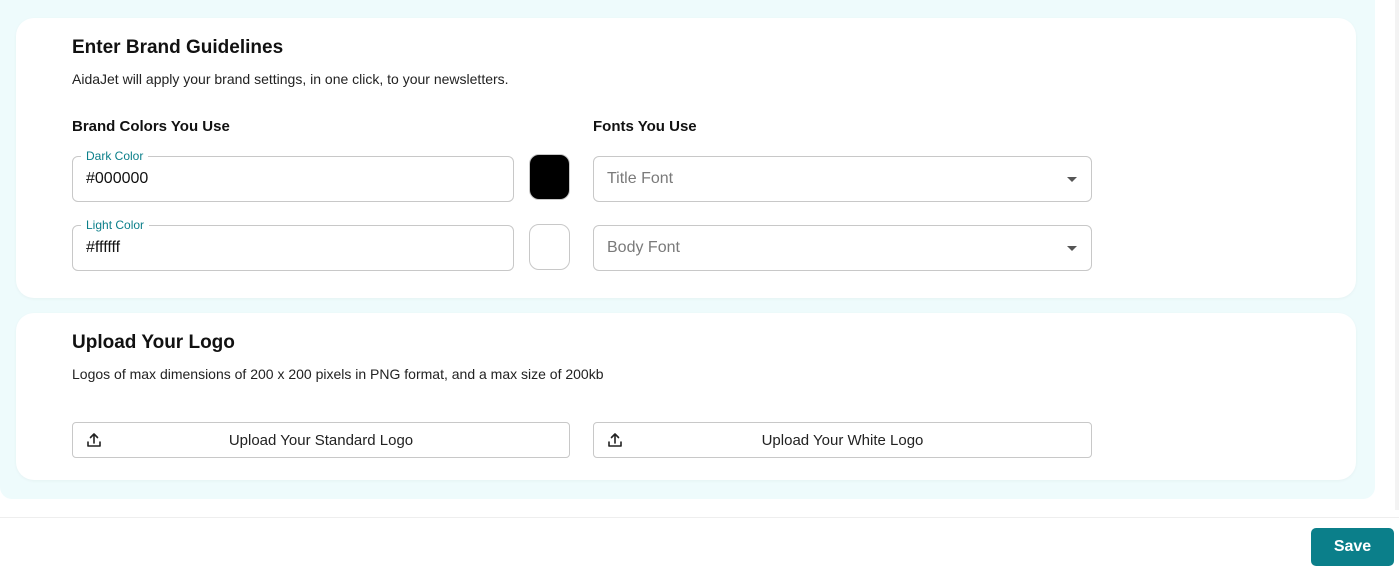  What do you see at coordinates (640, 178) in the screenshot?
I see `title-font-placeholder: Title Font` at bounding box center [640, 178].